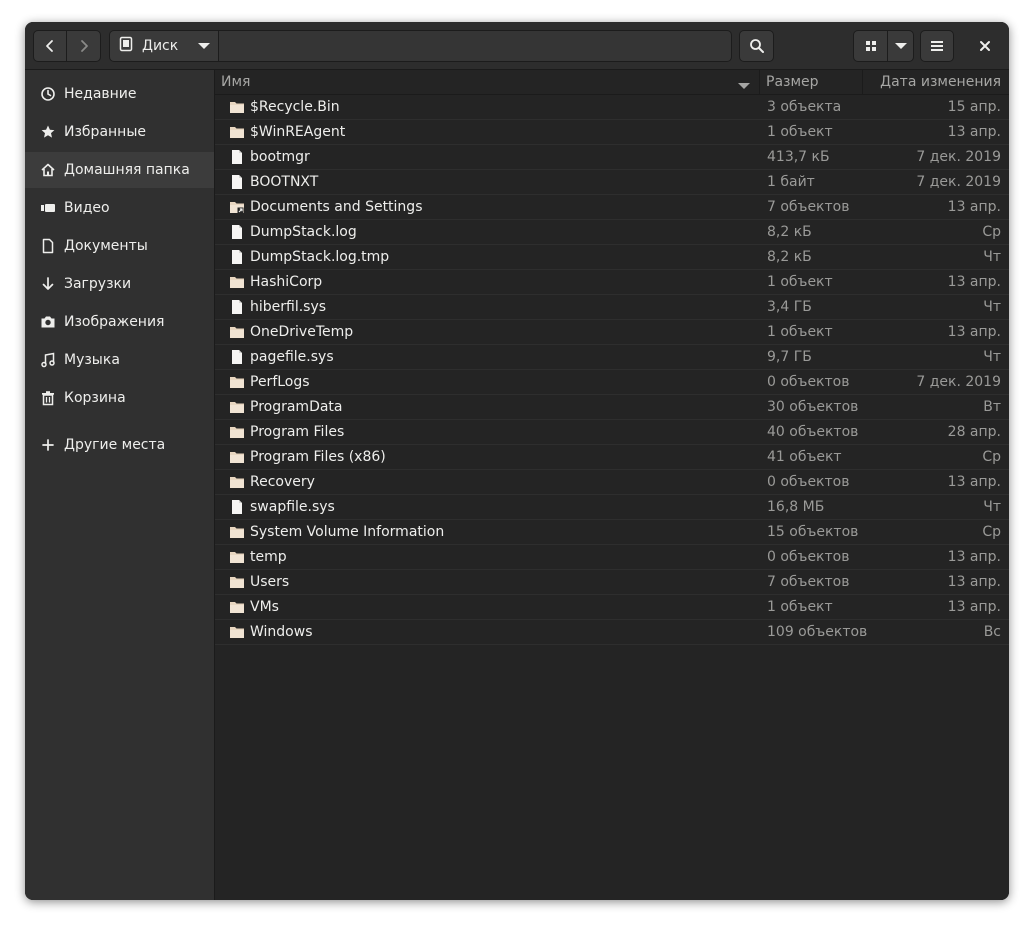 The width and height of the screenshot is (1034, 928). Describe the element at coordinates (958, 382) in the screenshot. I see `file-modified-date: 7 дек. 2019` at that location.